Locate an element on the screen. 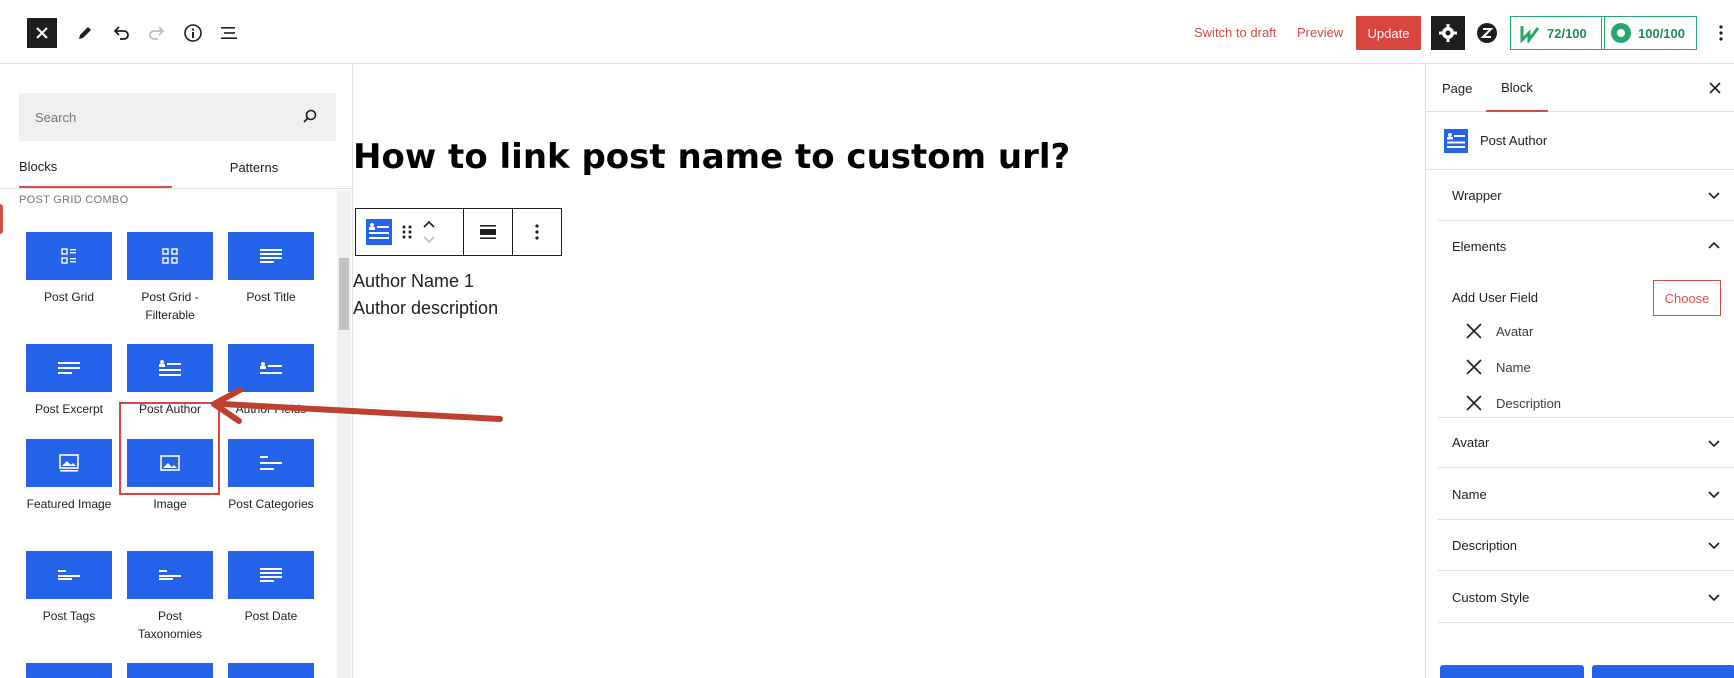 This screenshot has height=678, width=1734. block-label: Post Title is located at coordinates (271, 297).